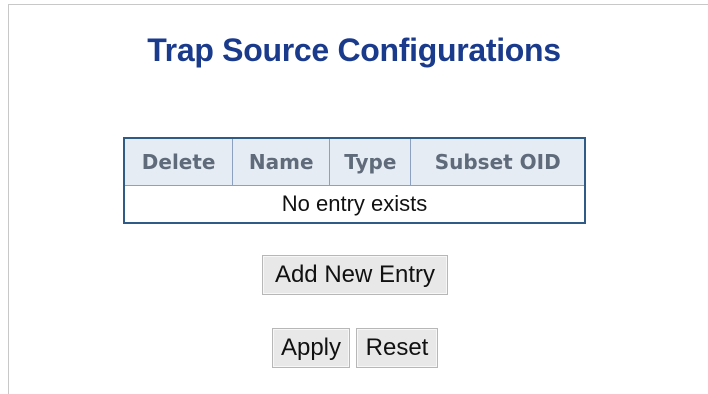  Describe the element at coordinates (281, 161) in the screenshot. I see `column-header-name: Name` at that location.